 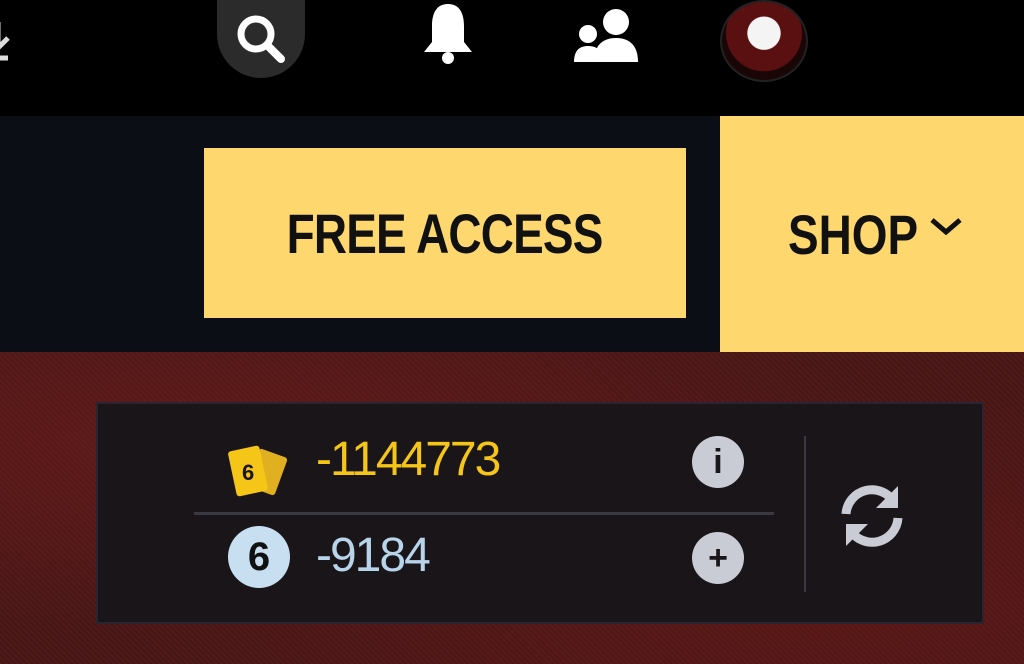 What do you see at coordinates (448, 34) in the screenshot?
I see `bell-icon` at bounding box center [448, 34].